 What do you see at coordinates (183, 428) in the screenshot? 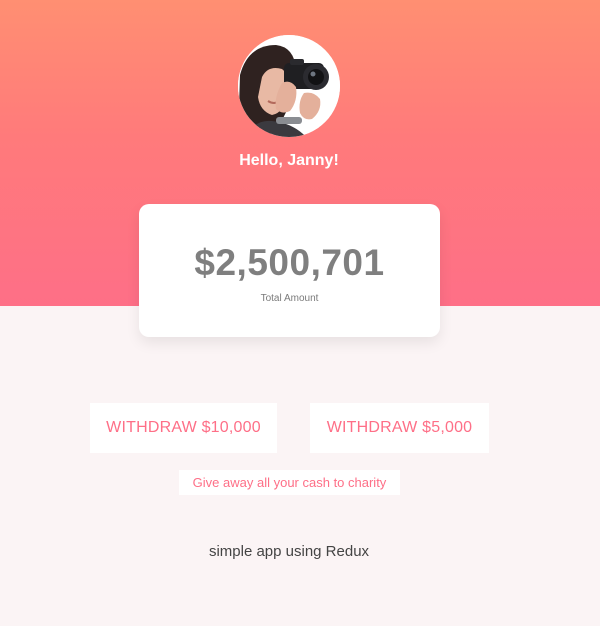
I see `withdraw-10000-button: WITHDRAW $10,000` at bounding box center [183, 428].